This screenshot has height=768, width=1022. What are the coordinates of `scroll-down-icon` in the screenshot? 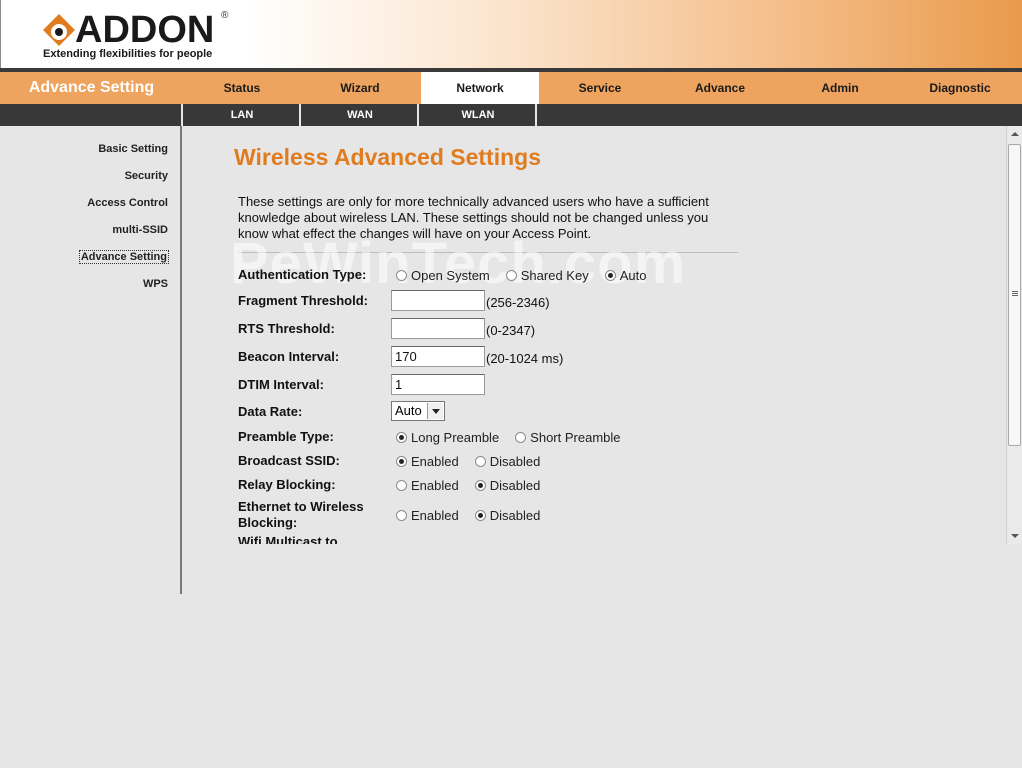 It's located at (1014, 536).